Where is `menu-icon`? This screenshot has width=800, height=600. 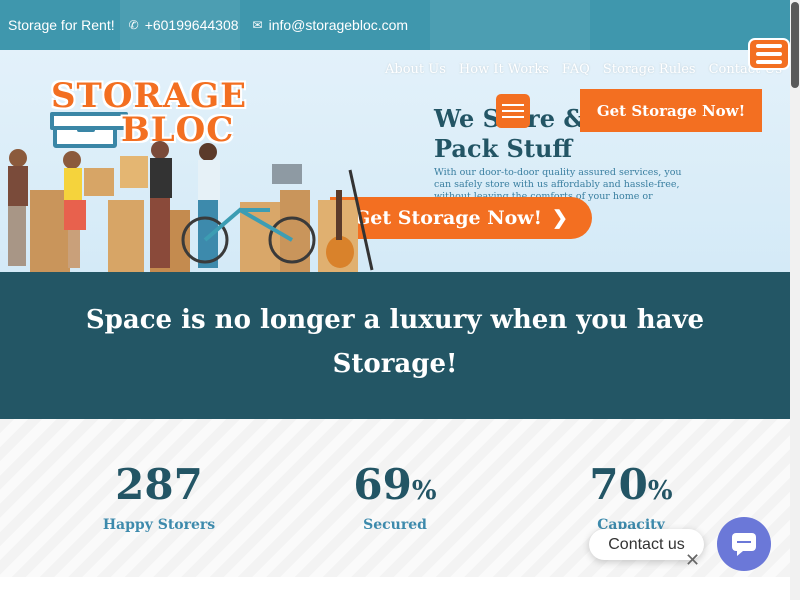 menu-icon is located at coordinates (513, 111).